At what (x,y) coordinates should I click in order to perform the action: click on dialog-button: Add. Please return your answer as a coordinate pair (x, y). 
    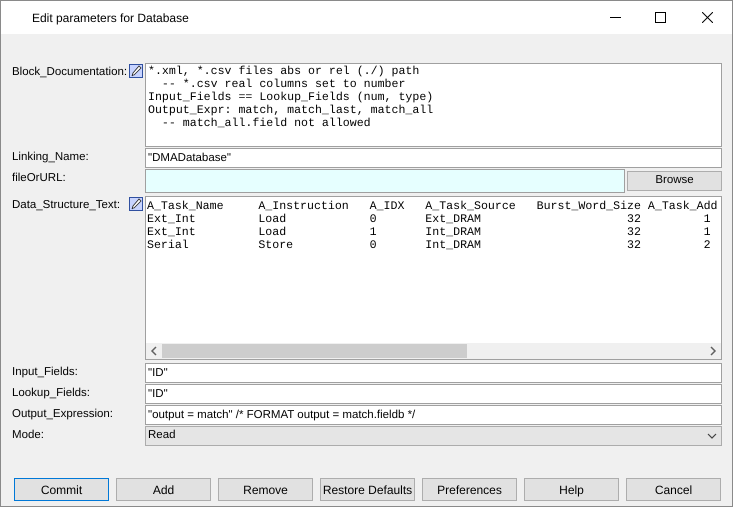
    Looking at the image, I should click on (163, 489).